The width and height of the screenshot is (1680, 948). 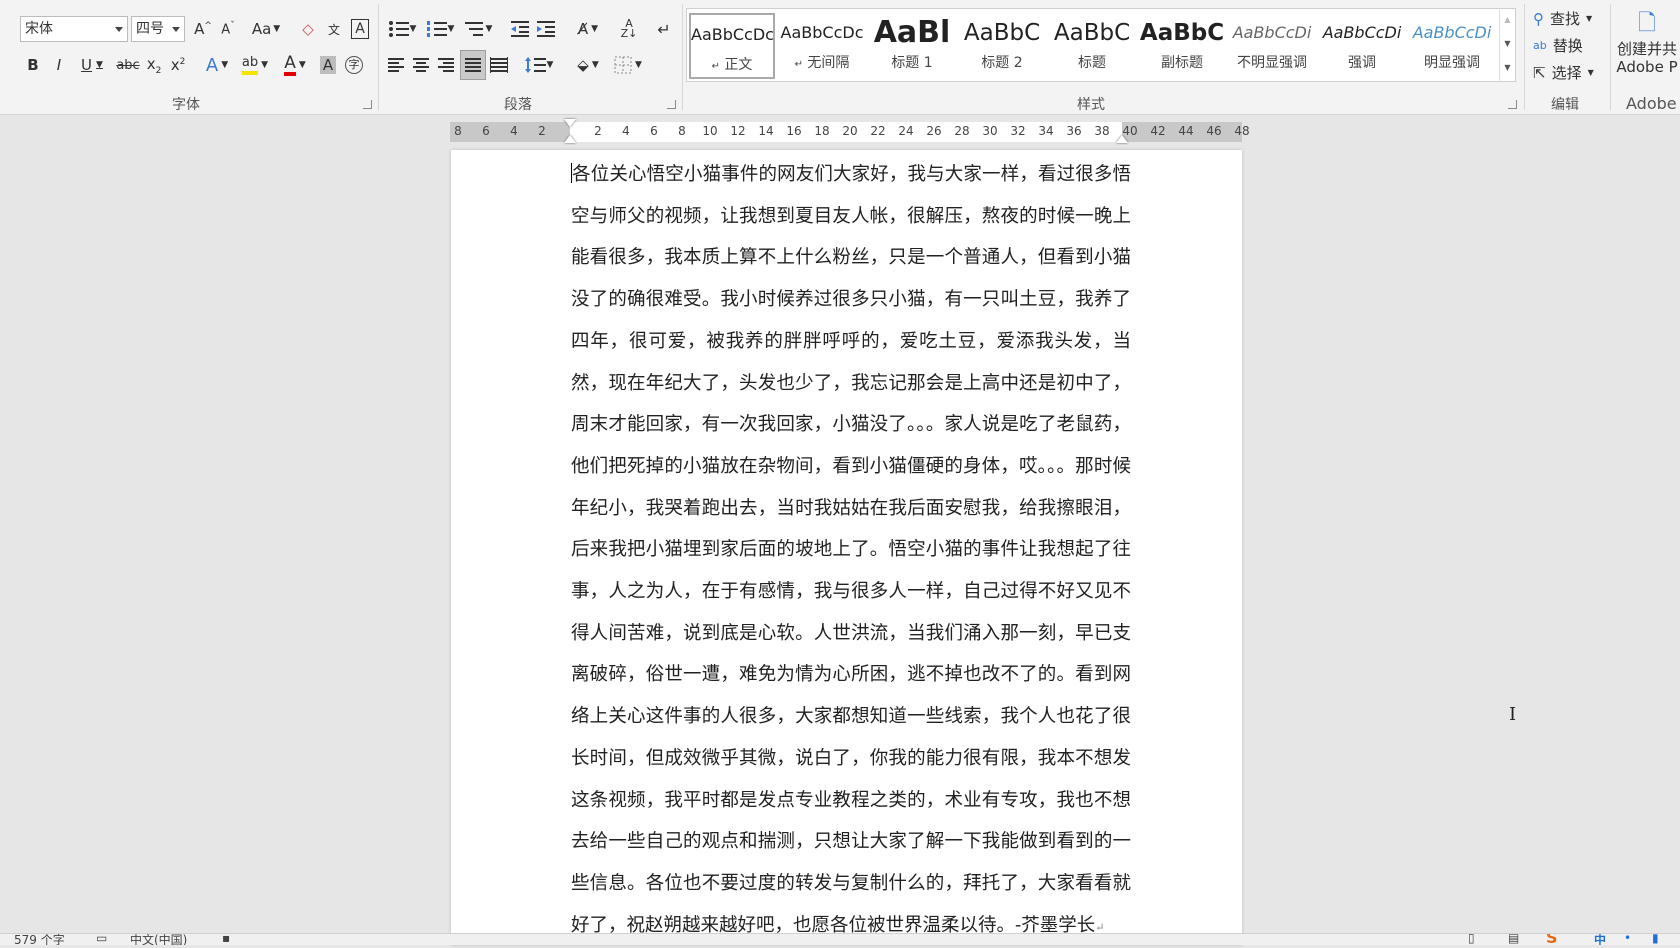 I want to click on read-mode-icon: ▯, so click(x=1471, y=939).